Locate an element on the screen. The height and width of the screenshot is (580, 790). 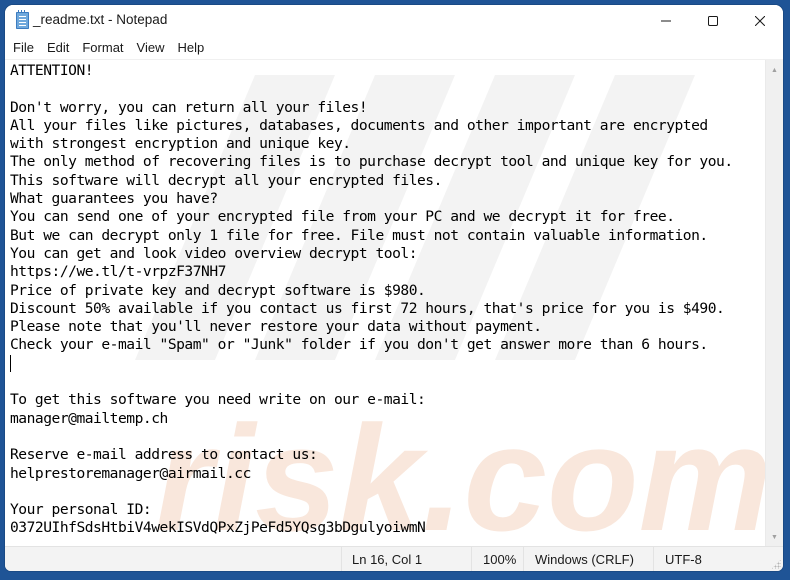
scroll-up-arrow-icon: ▲ is located at coordinates (774, 70).